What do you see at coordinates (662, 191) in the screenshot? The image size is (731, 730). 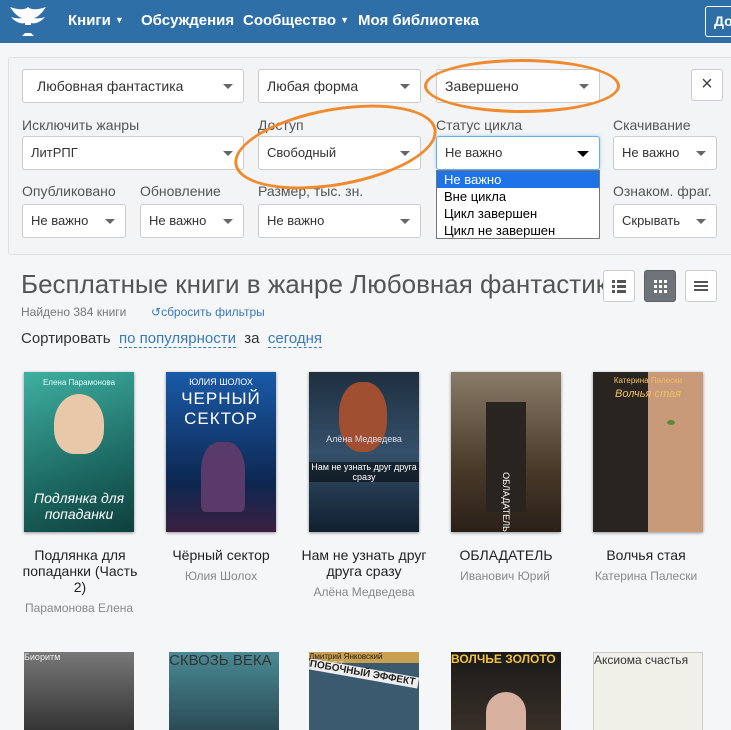 I see `preview-label: Ознаком. фраг.` at bounding box center [662, 191].